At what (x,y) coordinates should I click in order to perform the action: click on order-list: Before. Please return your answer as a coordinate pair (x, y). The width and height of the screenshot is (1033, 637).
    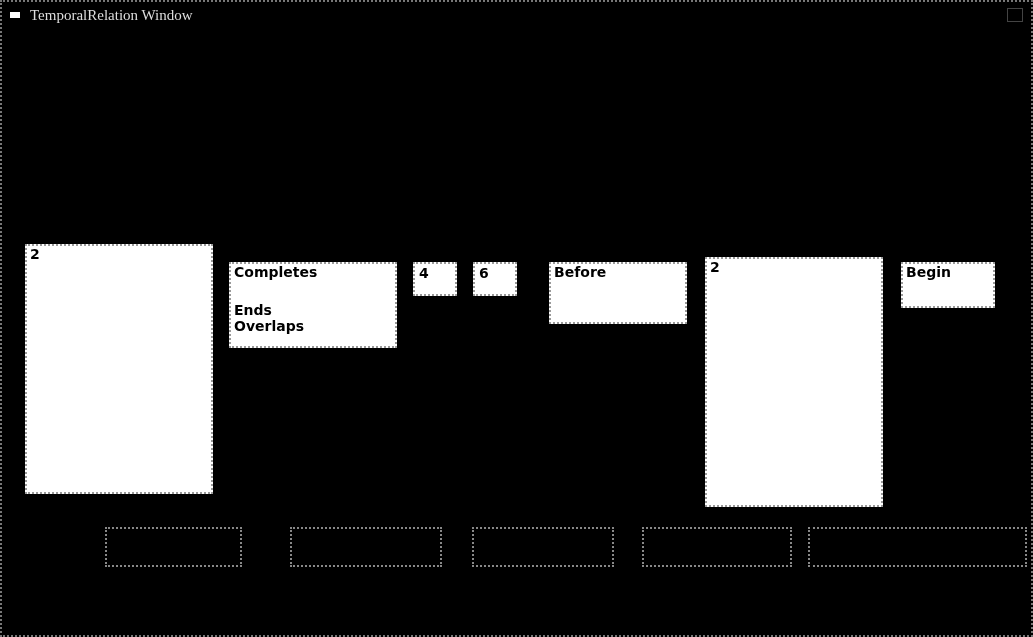
    Looking at the image, I should click on (618, 293).